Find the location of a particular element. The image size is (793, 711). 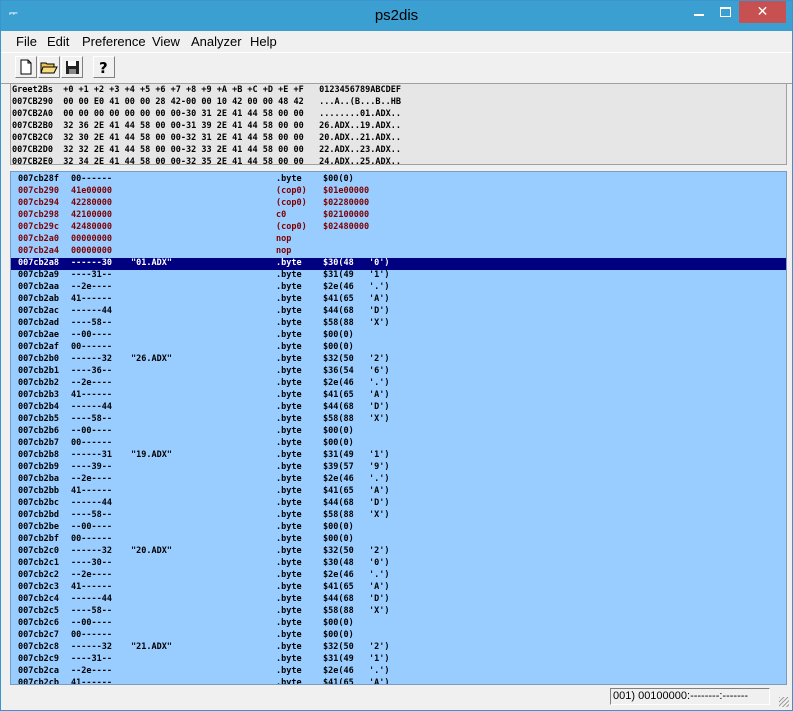

disasm-line: 007cb2b6 --00---- .byte $00(0) is located at coordinates (398, 432).